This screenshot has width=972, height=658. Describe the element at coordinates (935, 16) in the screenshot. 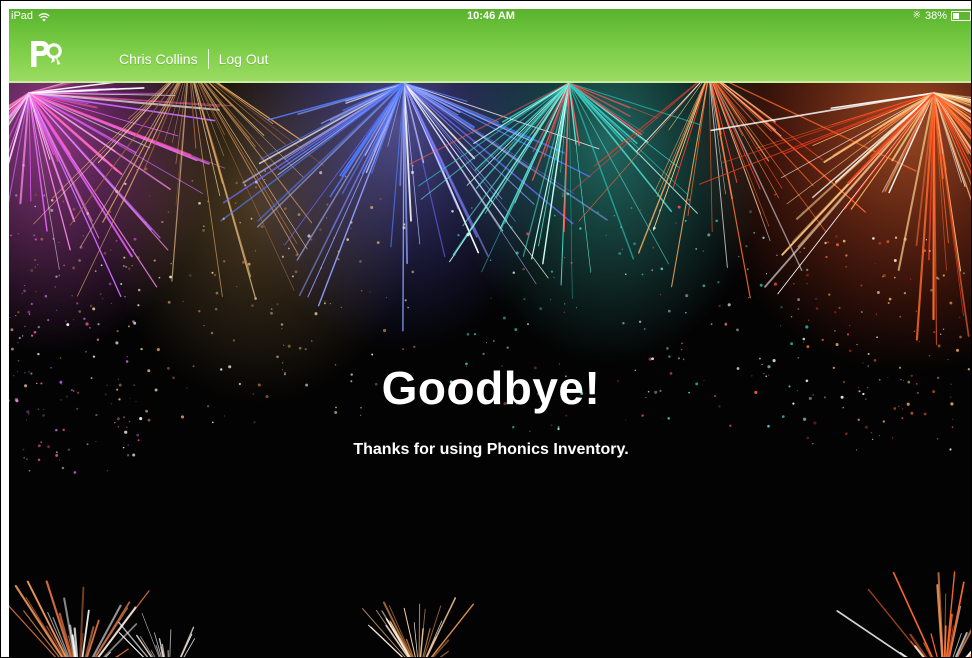

I see `battery-percent: 38%` at that location.